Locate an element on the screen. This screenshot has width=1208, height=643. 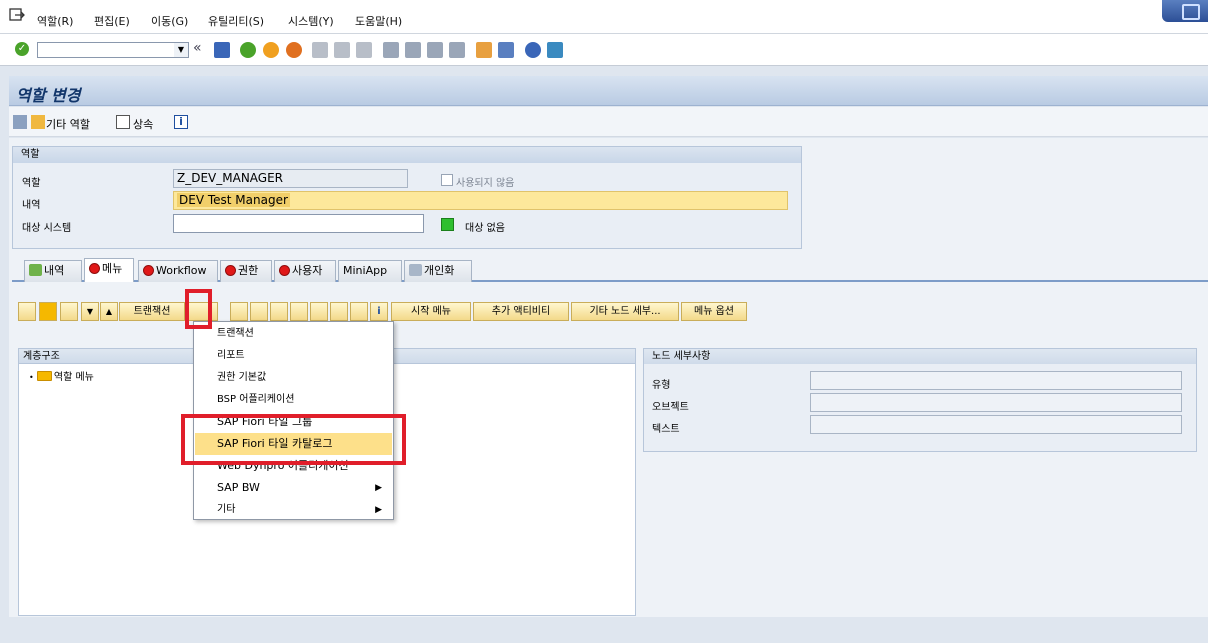
tree-root-label: 역할 메뉴 is located at coordinates (73, 377).